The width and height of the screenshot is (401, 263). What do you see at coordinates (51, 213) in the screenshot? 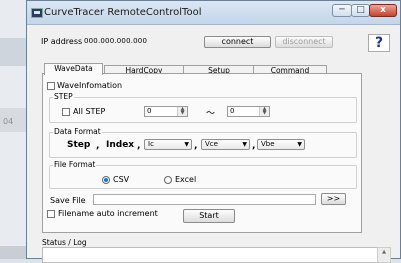
I see `auto-increment-checkbox` at bounding box center [51, 213].